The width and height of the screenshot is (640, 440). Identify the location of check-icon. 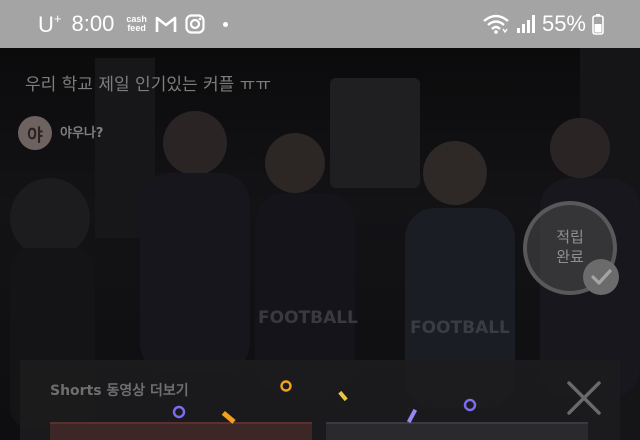
(601, 277).